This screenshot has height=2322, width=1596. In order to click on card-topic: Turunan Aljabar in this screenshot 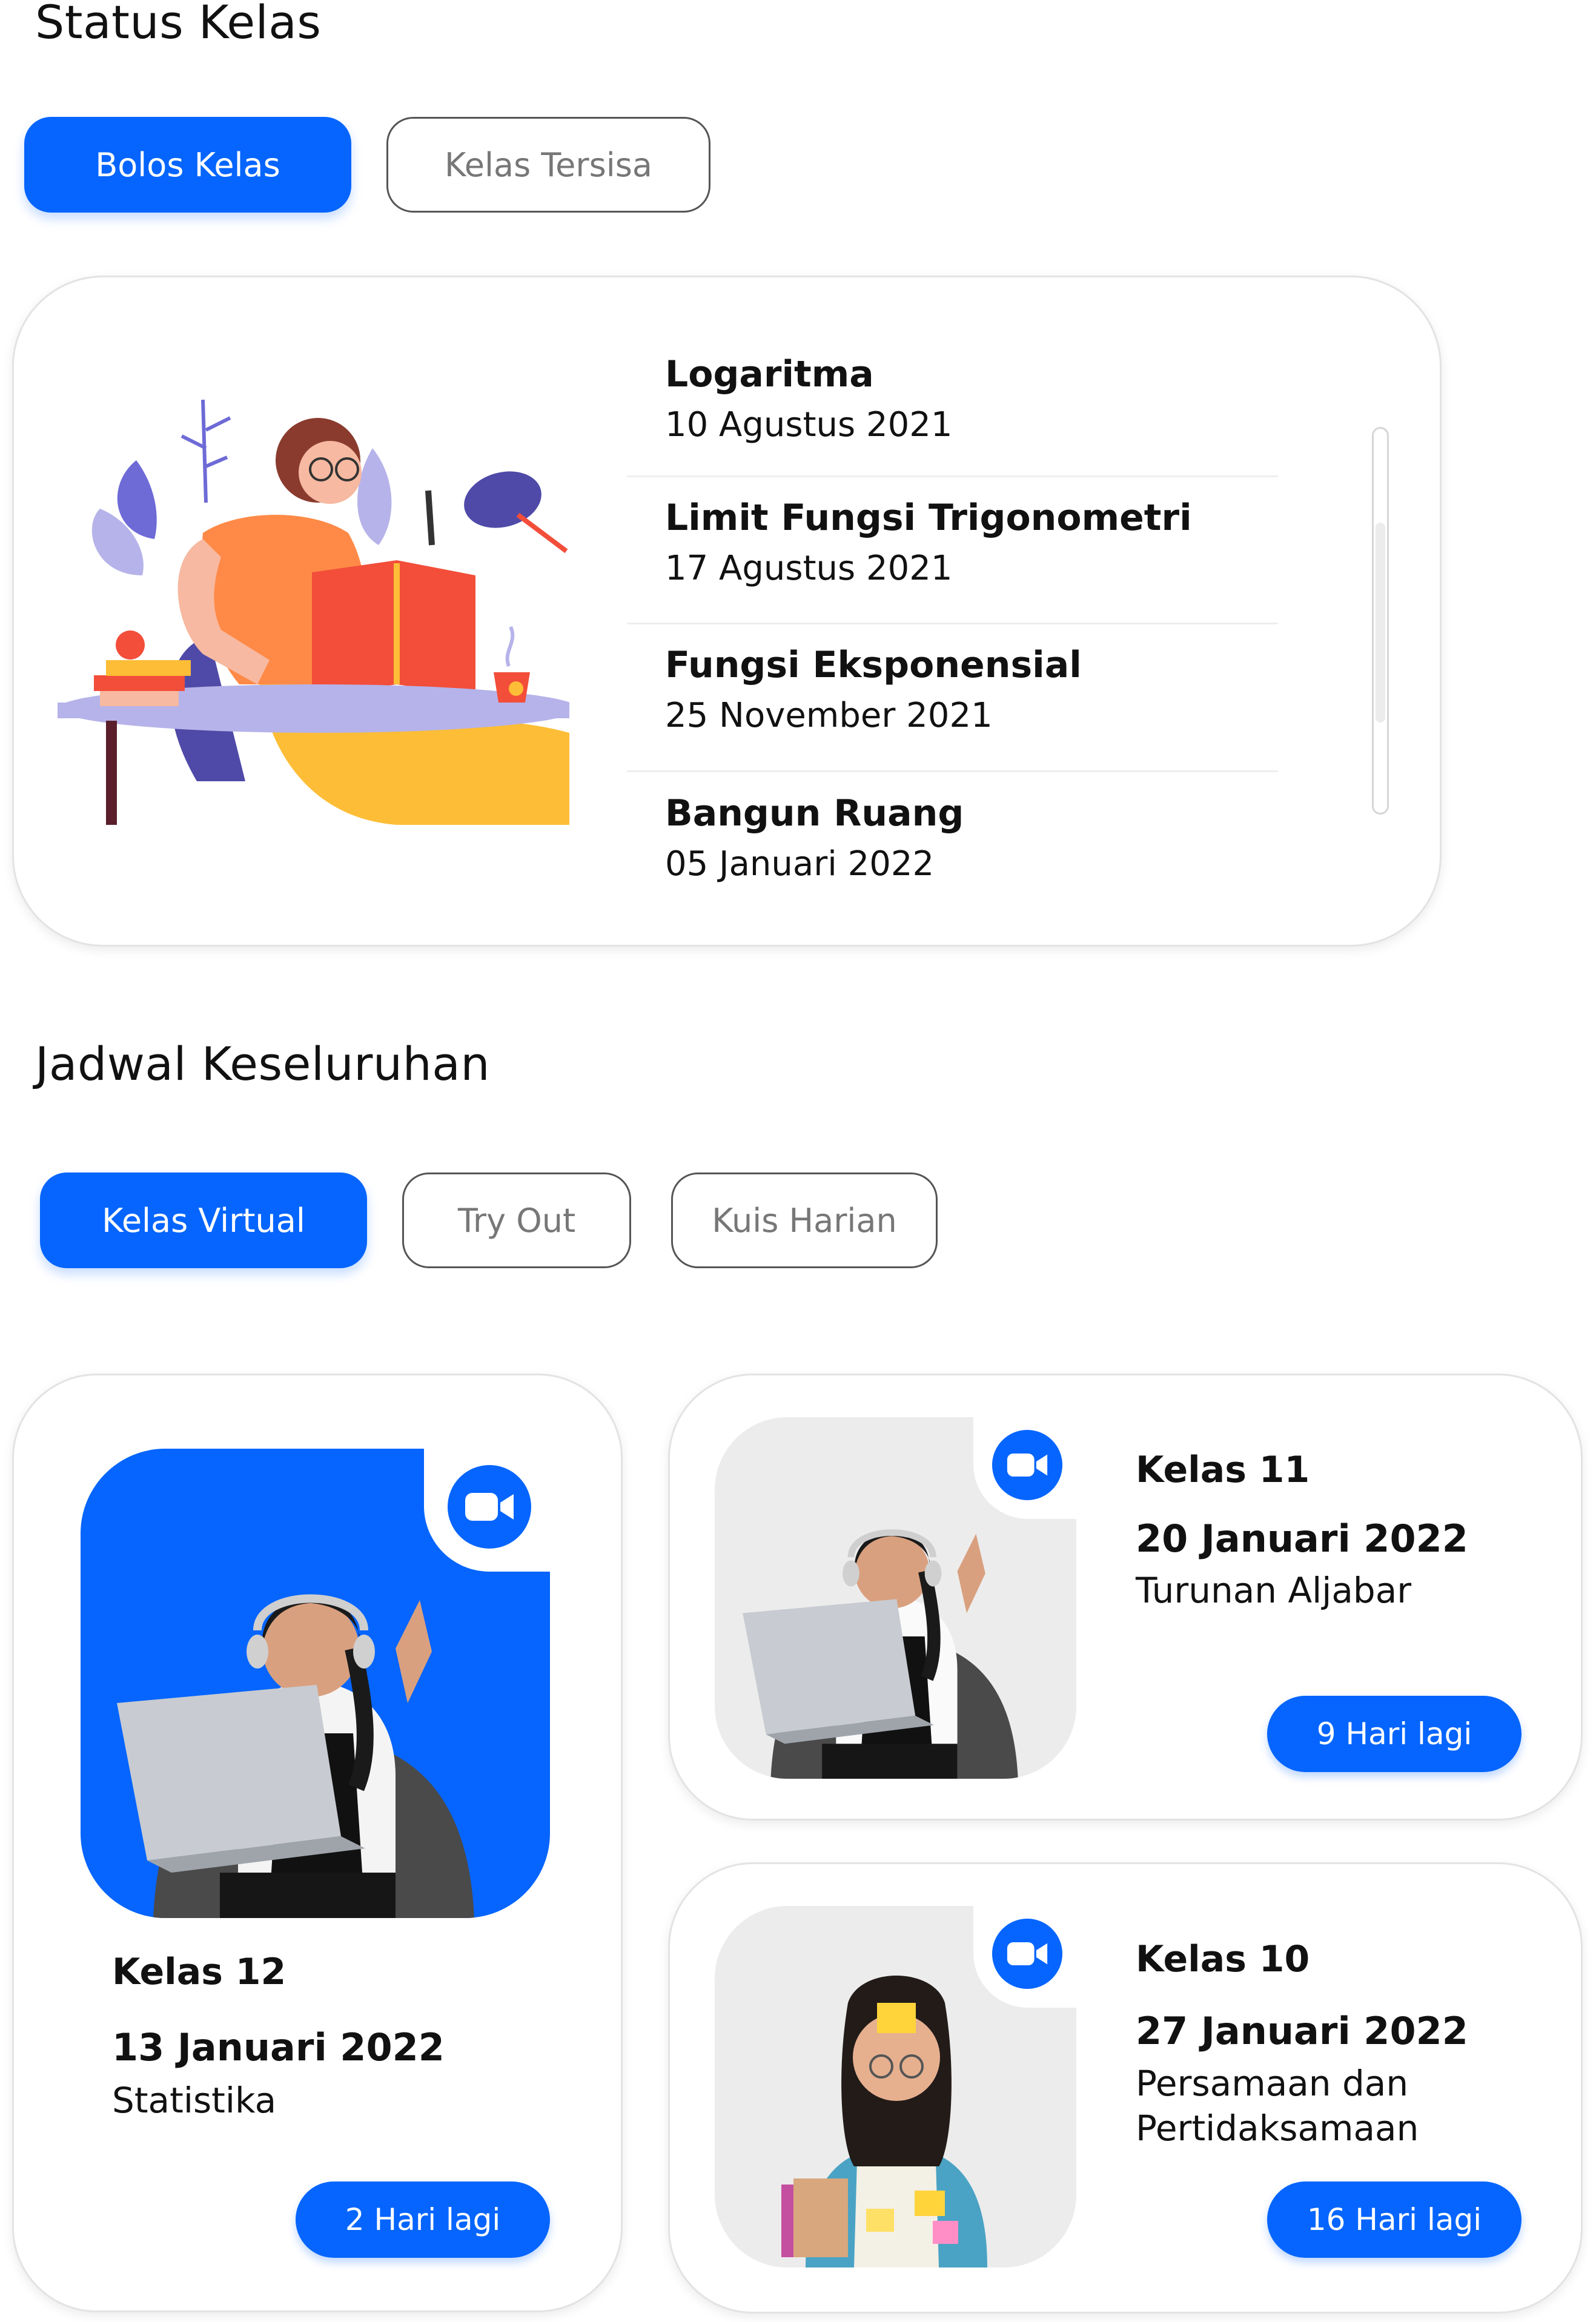, I will do `click(1274, 1590)`.